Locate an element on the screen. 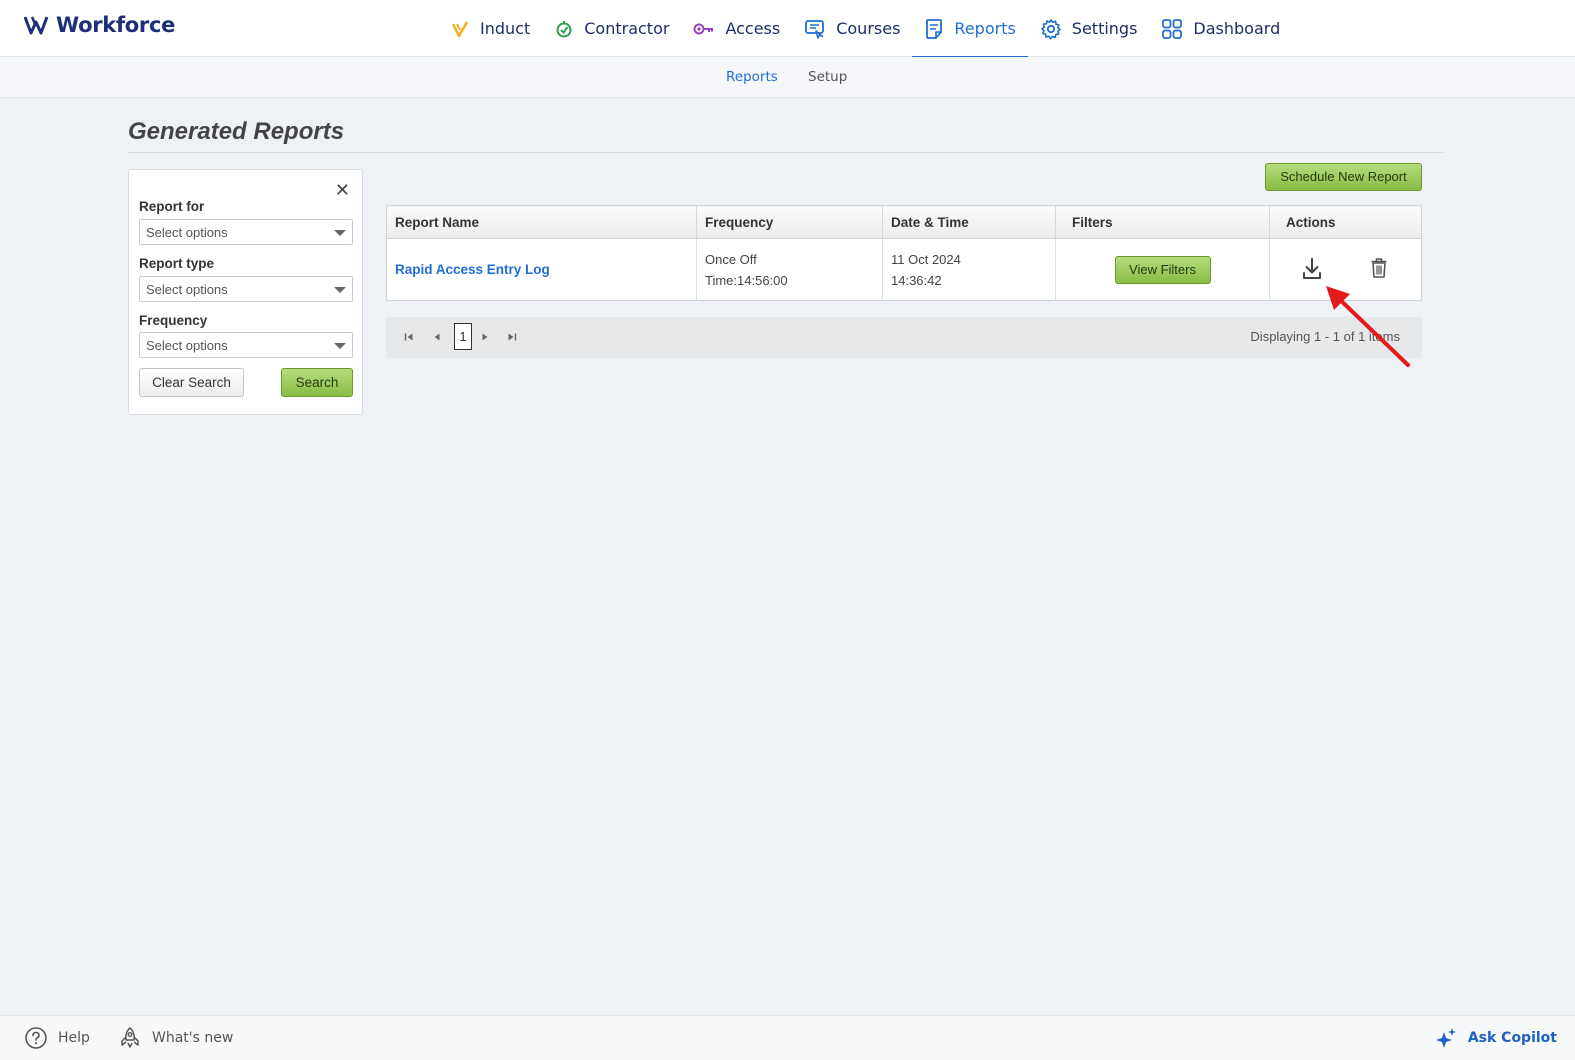  previous-page-icon is located at coordinates (437, 338).